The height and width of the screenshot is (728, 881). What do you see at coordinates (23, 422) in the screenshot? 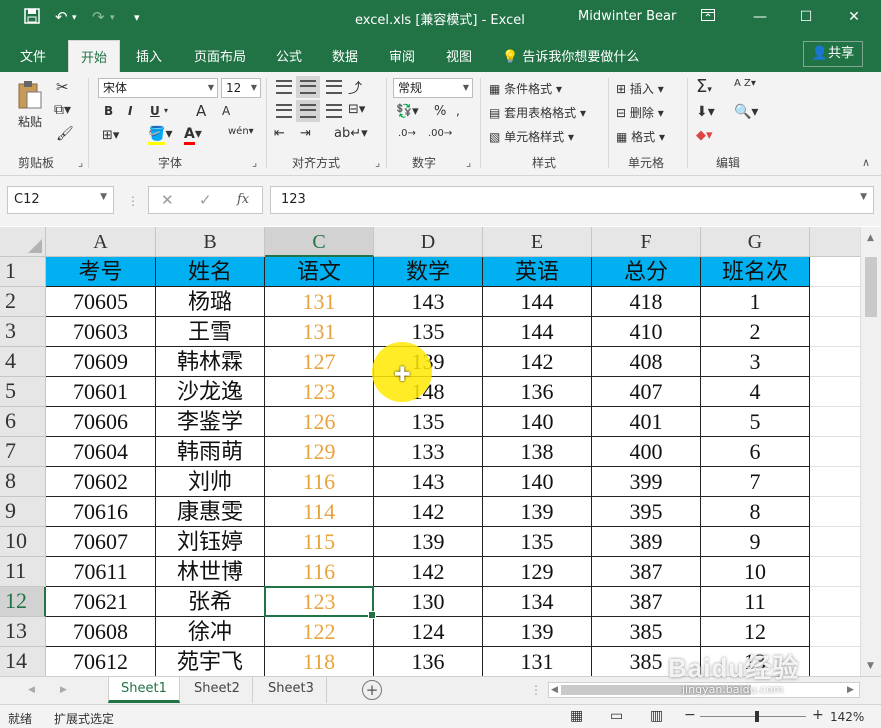
I see `row-header-6: 6` at bounding box center [23, 422].